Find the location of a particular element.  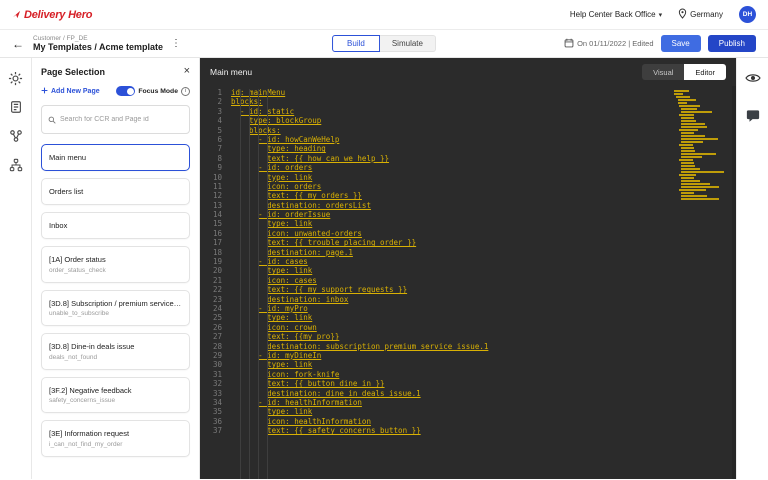

code-line: 9 - id: orders is located at coordinates (471, 167).